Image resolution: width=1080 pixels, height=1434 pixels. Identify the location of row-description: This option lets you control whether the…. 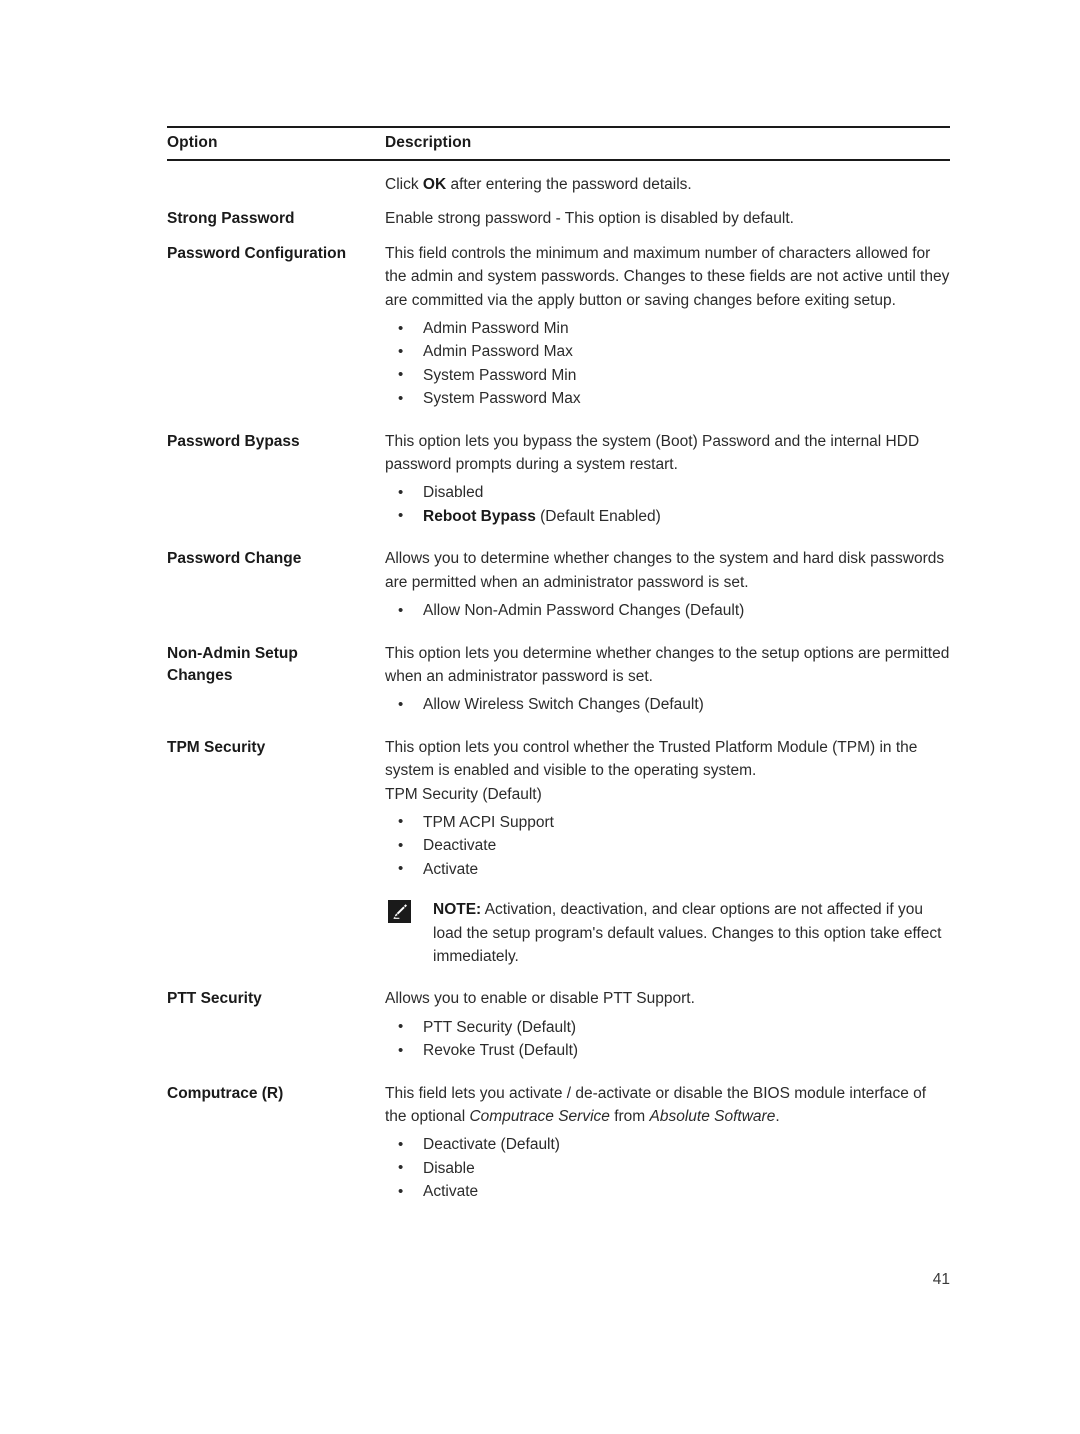
(667, 852).